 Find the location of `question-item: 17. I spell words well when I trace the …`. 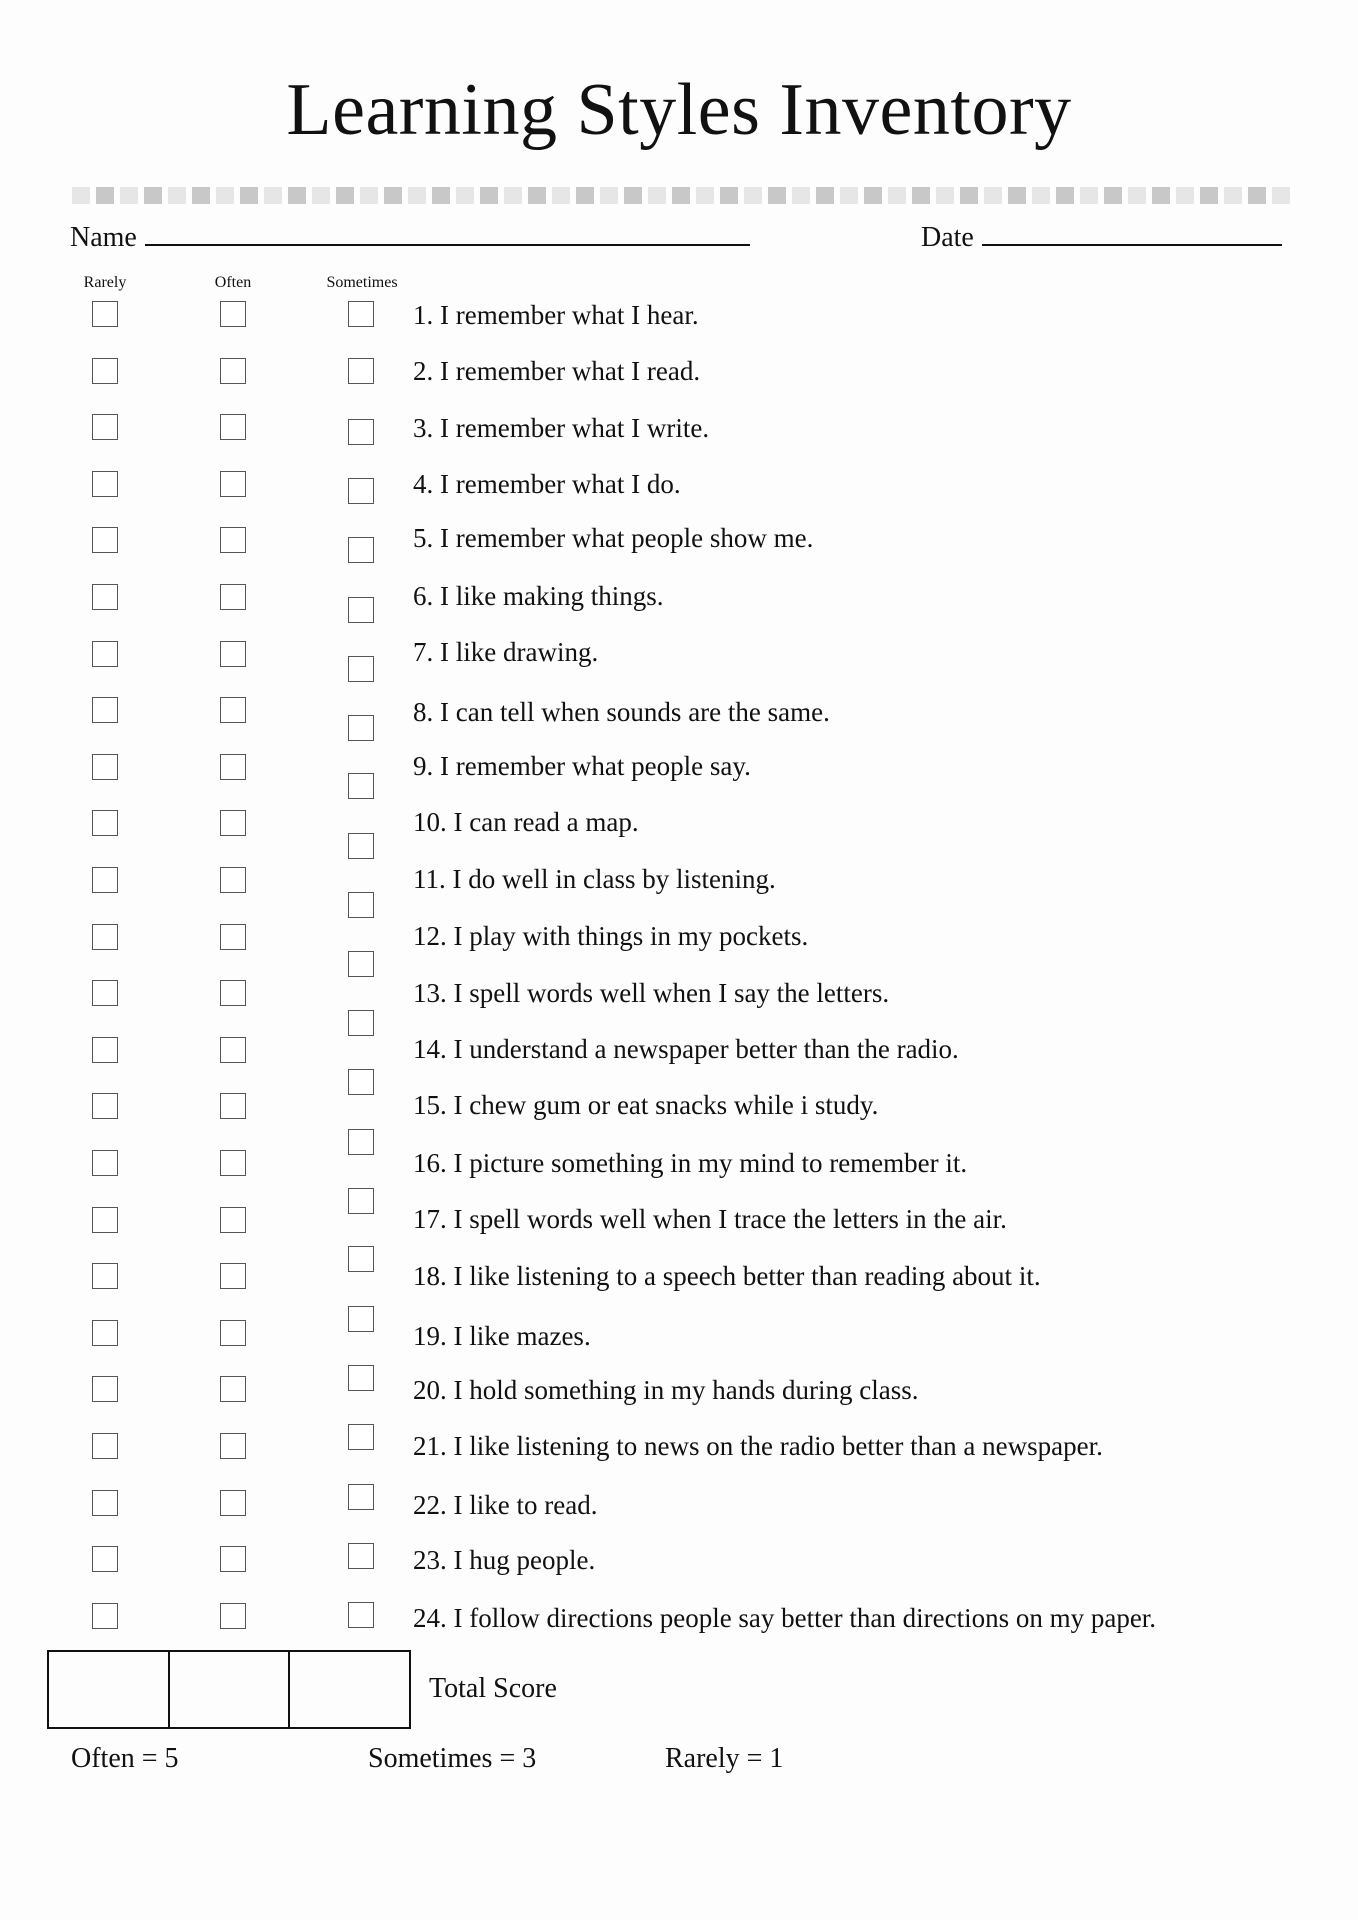

question-item: 17. I spell words well when I trace the … is located at coordinates (710, 1219).